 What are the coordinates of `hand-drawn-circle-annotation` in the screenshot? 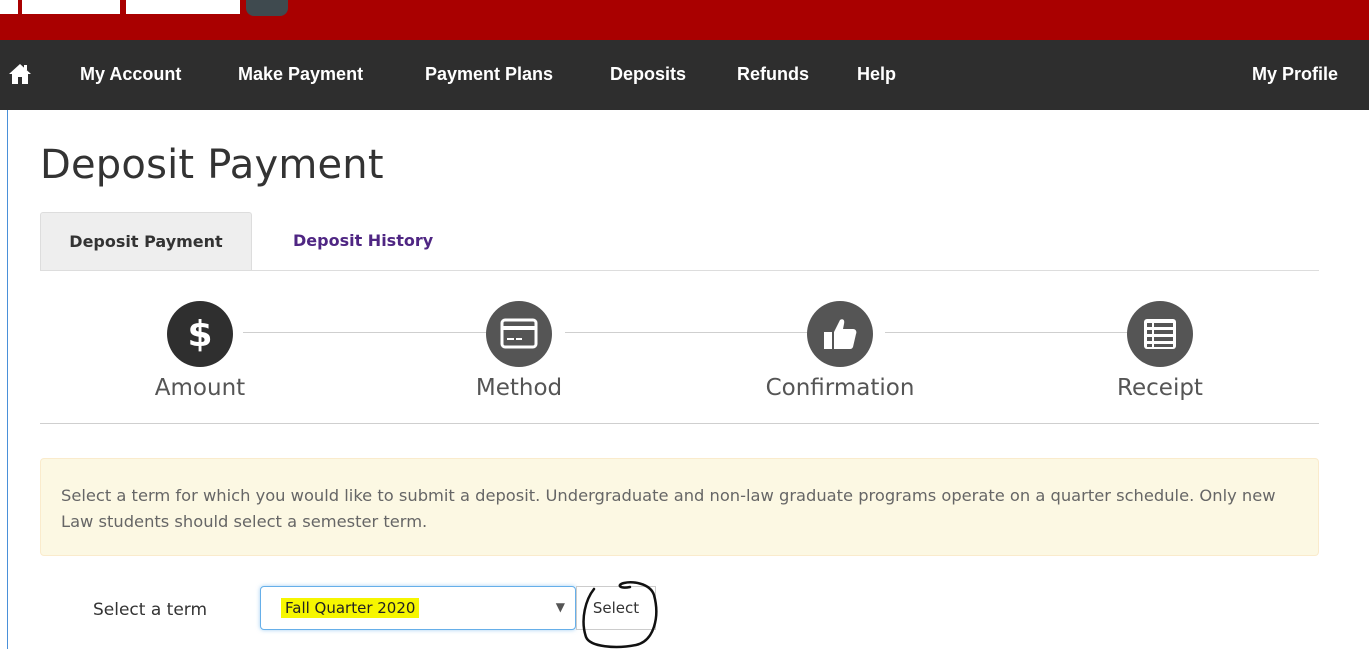 It's located at (620, 615).